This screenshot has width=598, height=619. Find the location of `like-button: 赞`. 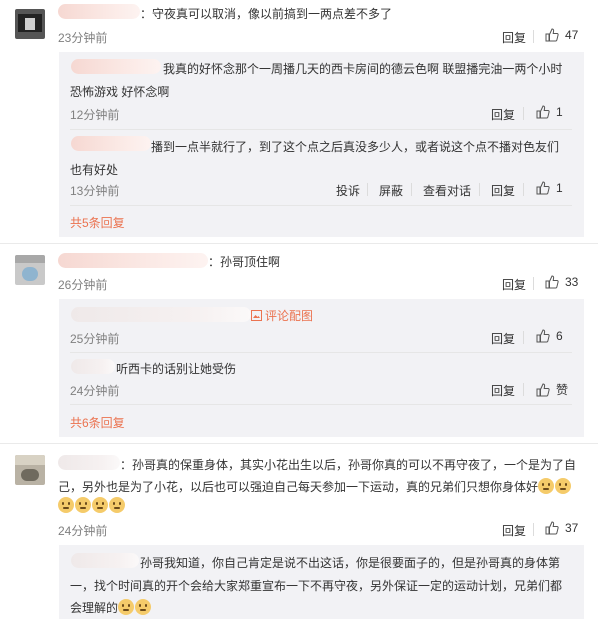

like-button: 赞 is located at coordinates (552, 389).